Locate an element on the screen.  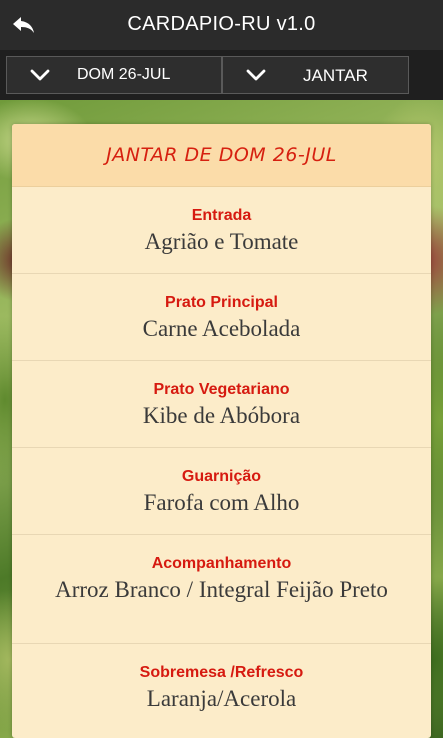
course-dish: Carne Acebolada is located at coordinates (221, 328).